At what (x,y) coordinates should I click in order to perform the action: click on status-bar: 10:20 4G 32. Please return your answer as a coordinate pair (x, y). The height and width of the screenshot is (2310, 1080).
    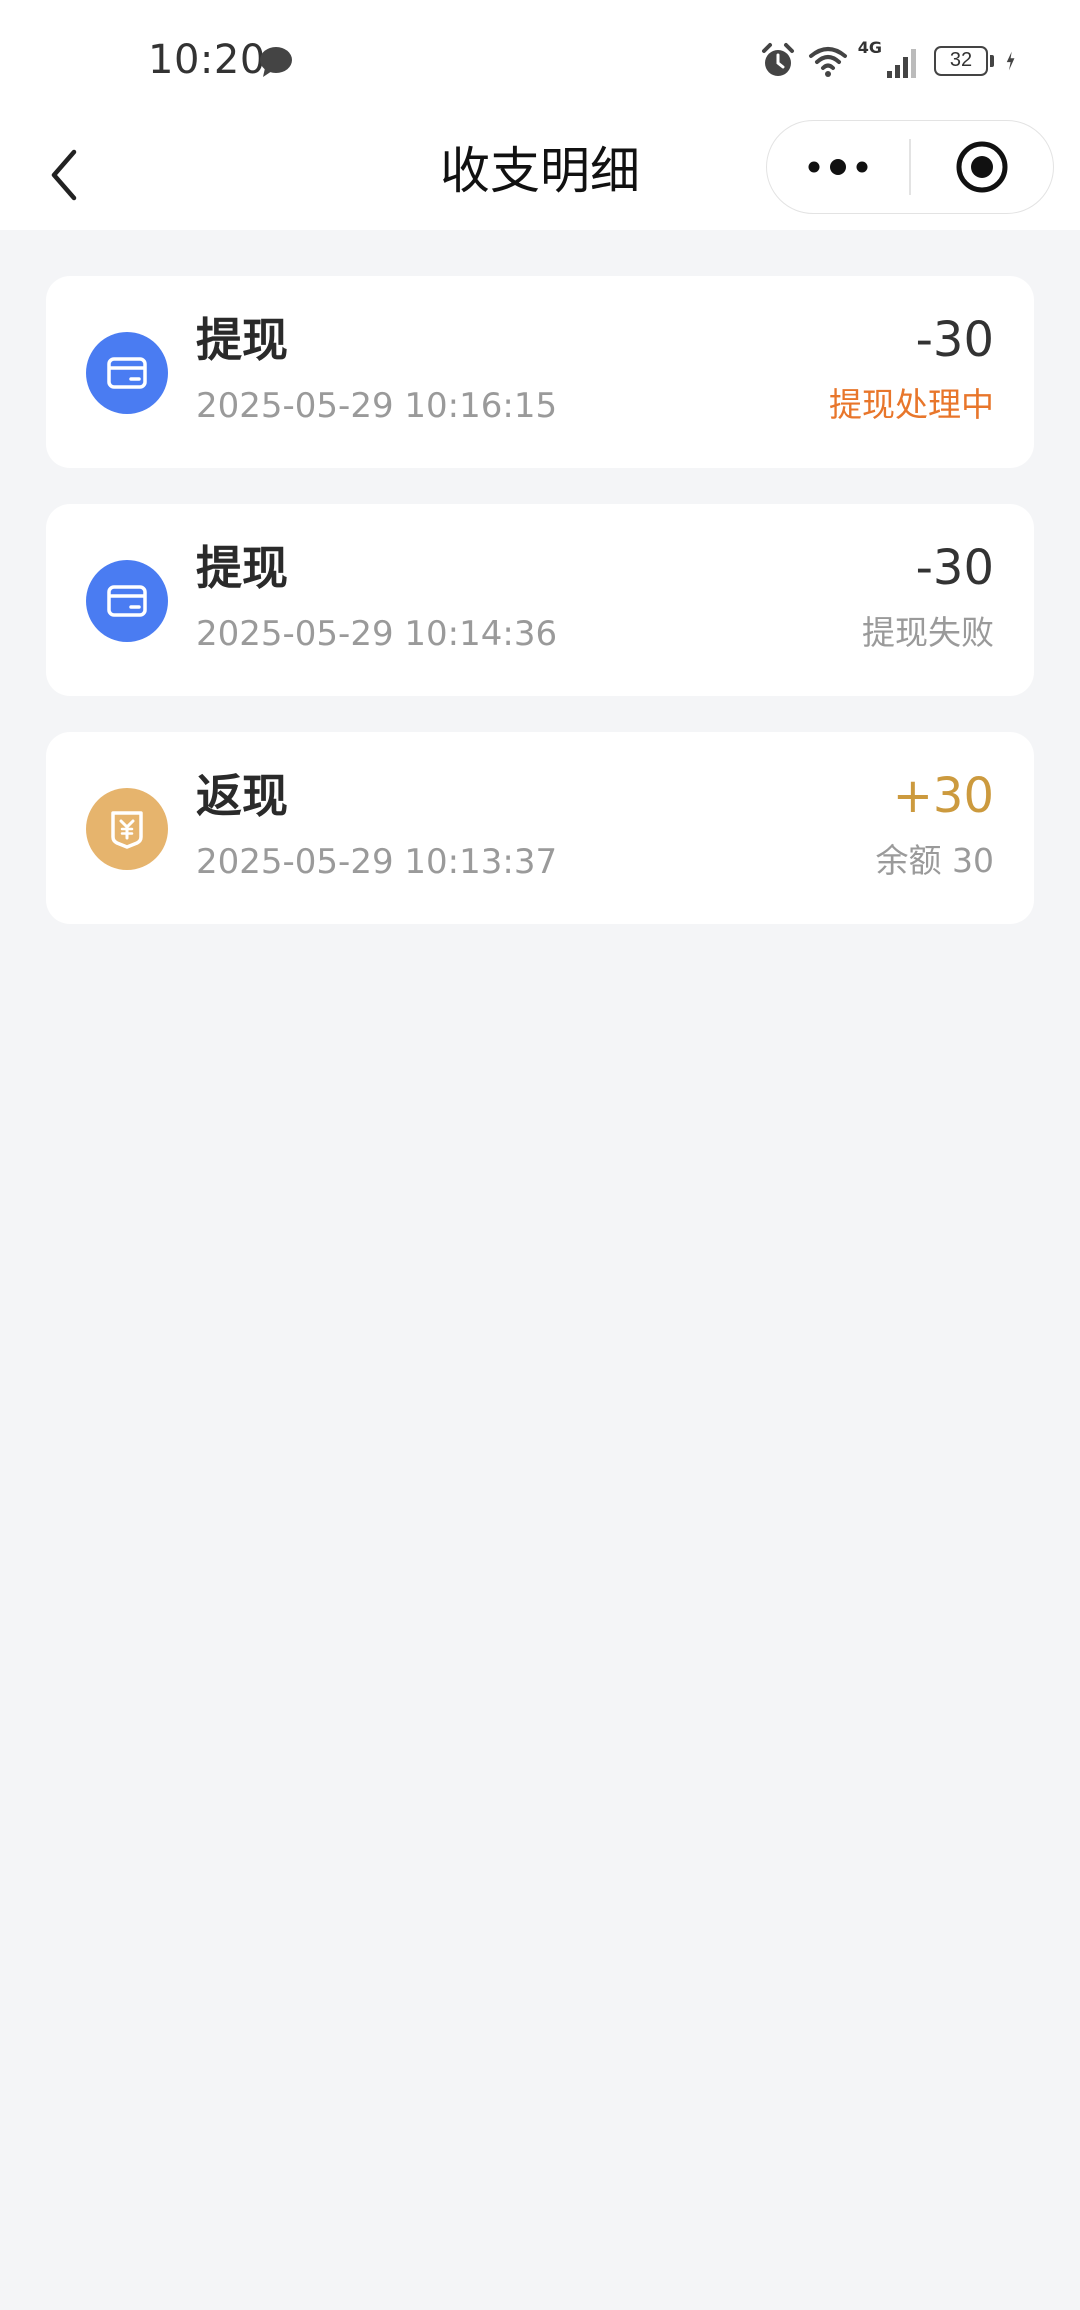
    Looking at the image, I should click on (540, 60).